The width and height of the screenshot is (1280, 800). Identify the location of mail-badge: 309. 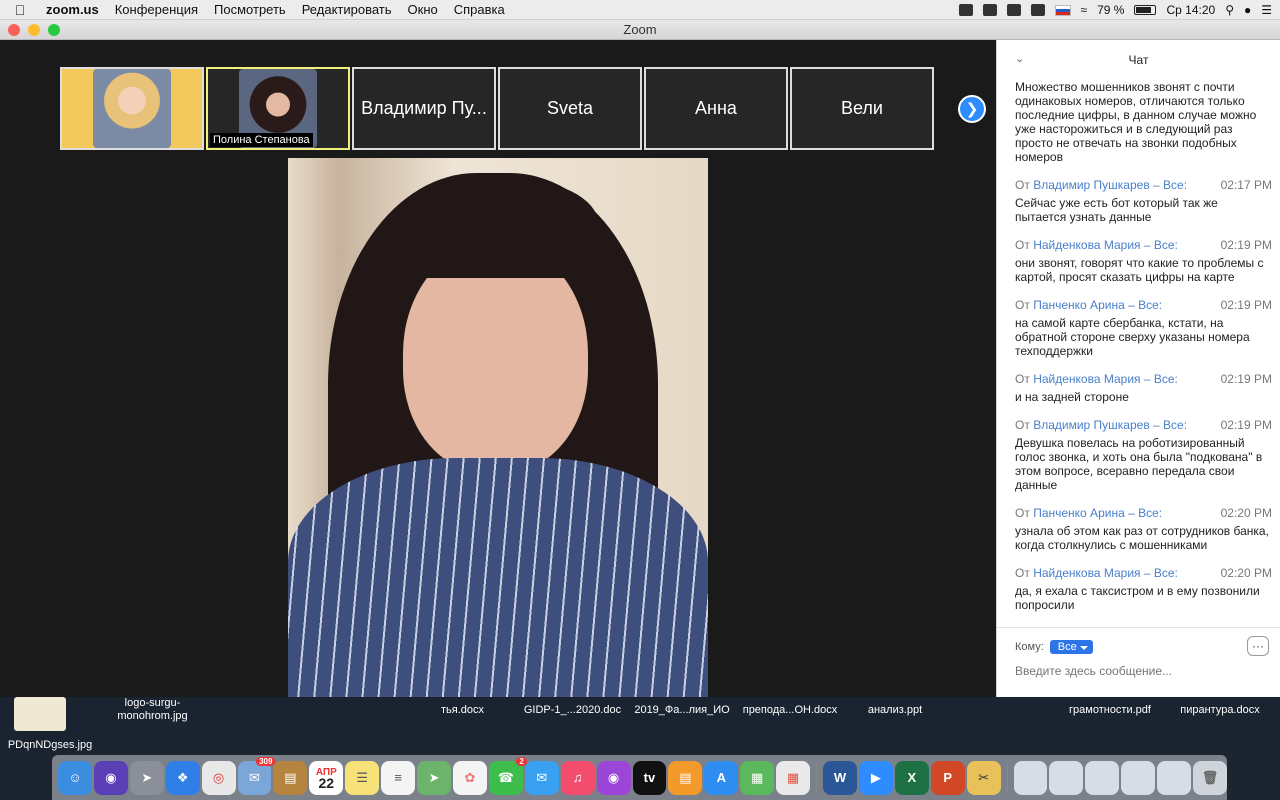
(266, 761).